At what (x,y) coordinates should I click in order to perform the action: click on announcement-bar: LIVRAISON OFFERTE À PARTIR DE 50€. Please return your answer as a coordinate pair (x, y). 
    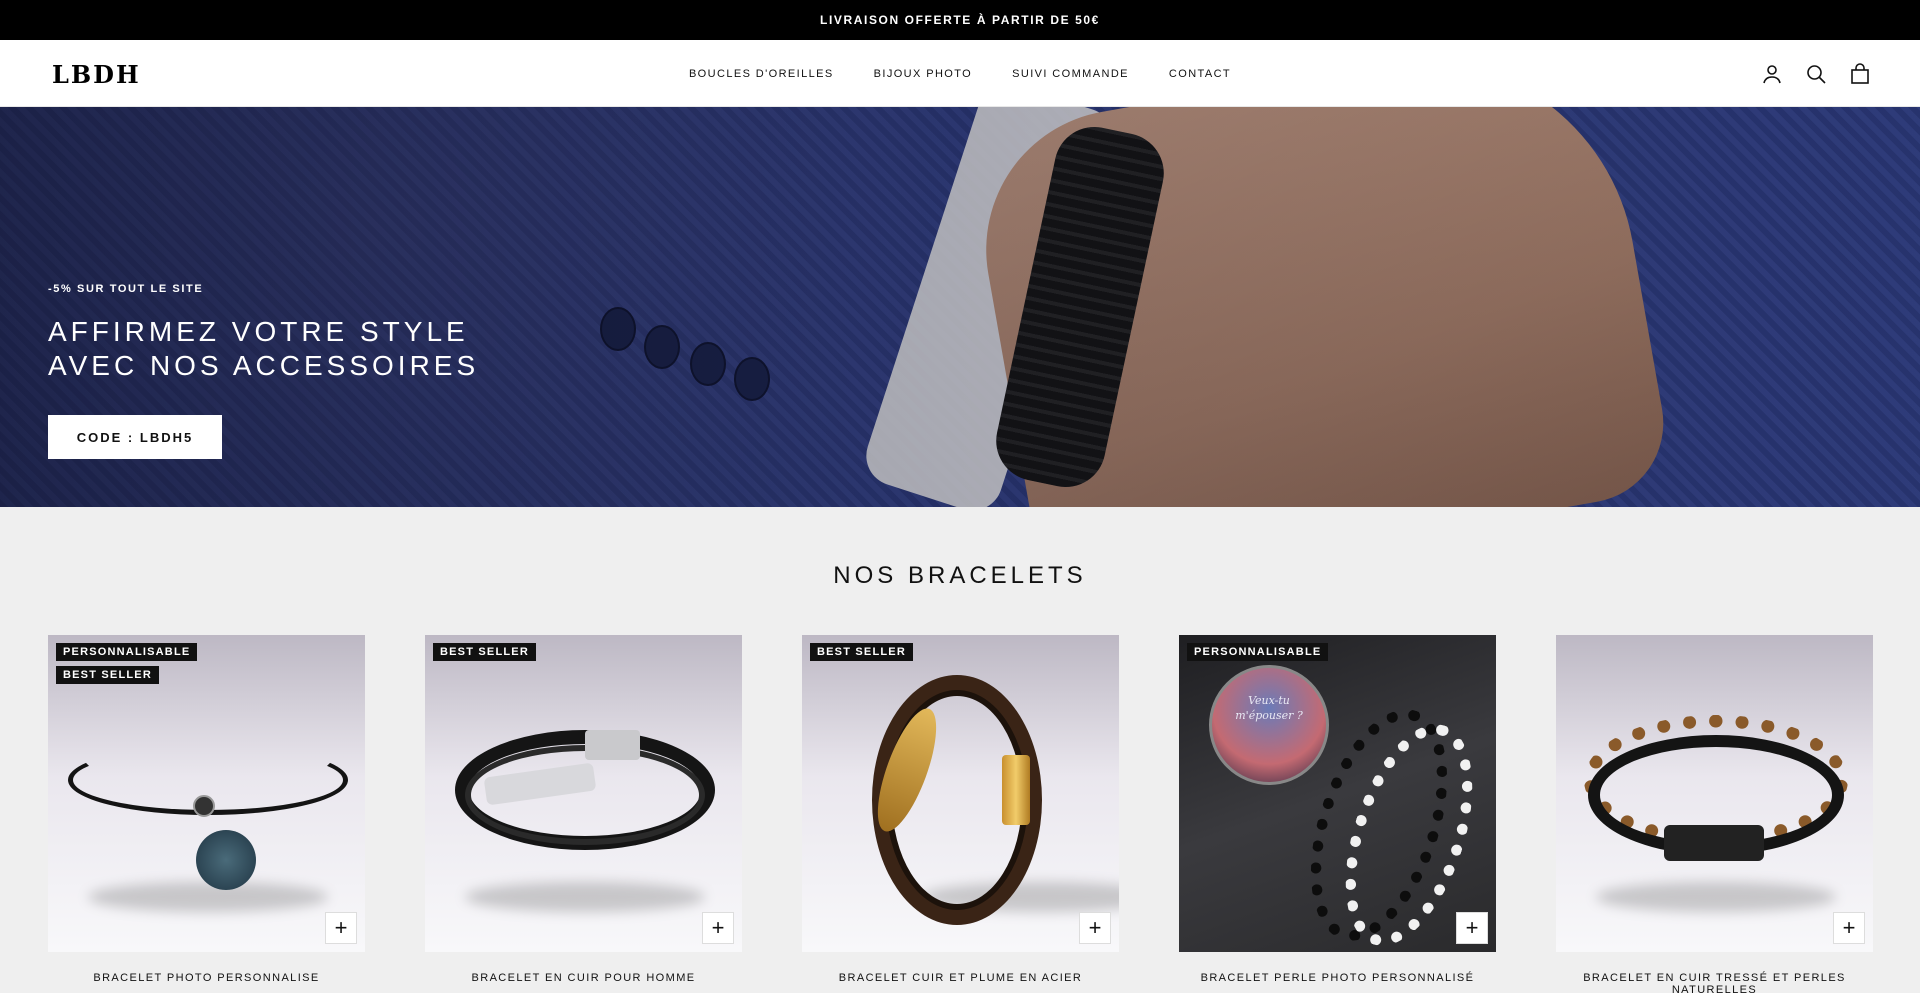
    Looking at the image, I should click on (960, 20).